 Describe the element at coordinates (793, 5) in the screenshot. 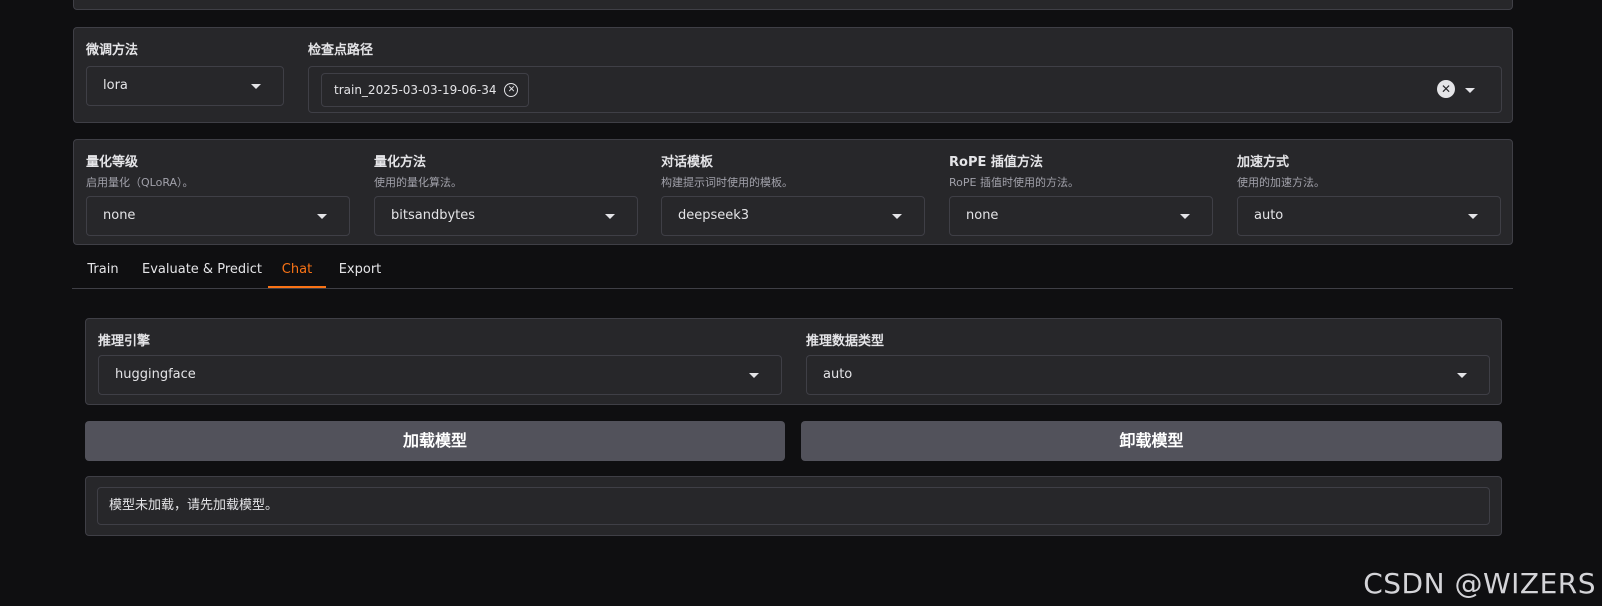

I see `top-panel-fragment` at that location.